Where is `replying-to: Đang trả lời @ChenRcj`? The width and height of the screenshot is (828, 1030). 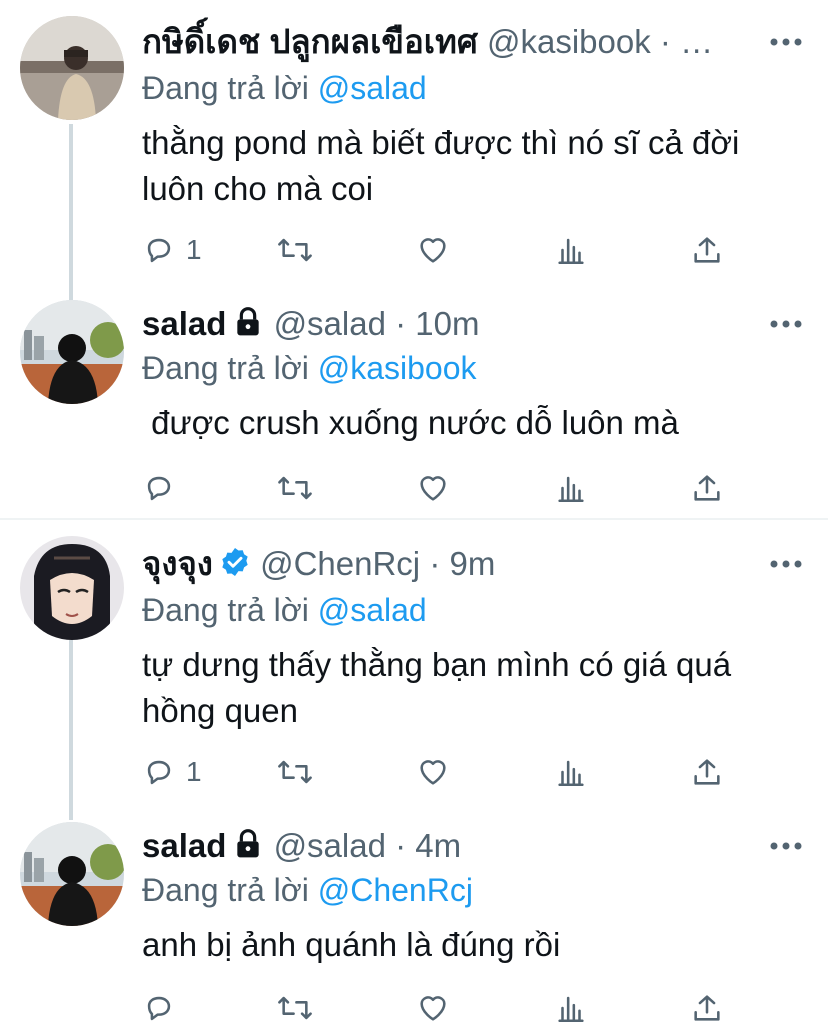
replying-to: Đang trả lời @ChenRcj is located at coordinates (307, 890).